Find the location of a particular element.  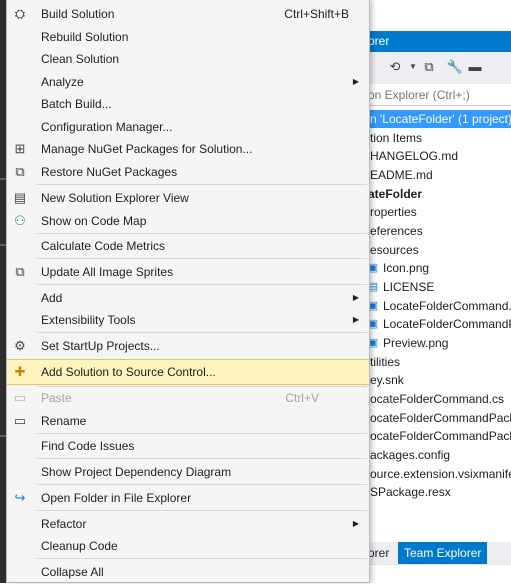

menu-item-restore-nuget: ⧉ Restore NuGet Packages is located at coordinates (188, 172).